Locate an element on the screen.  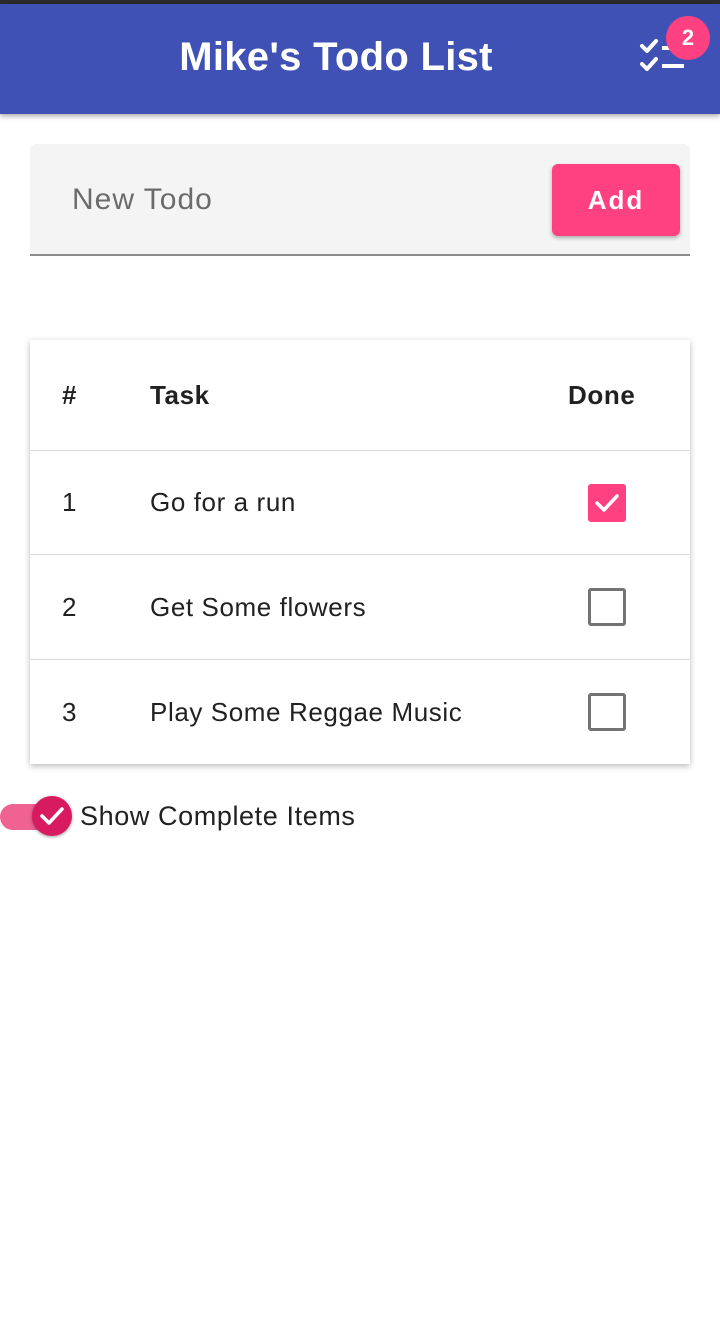
page-title: Mike's Todo List is located at coordinates (336, 57).